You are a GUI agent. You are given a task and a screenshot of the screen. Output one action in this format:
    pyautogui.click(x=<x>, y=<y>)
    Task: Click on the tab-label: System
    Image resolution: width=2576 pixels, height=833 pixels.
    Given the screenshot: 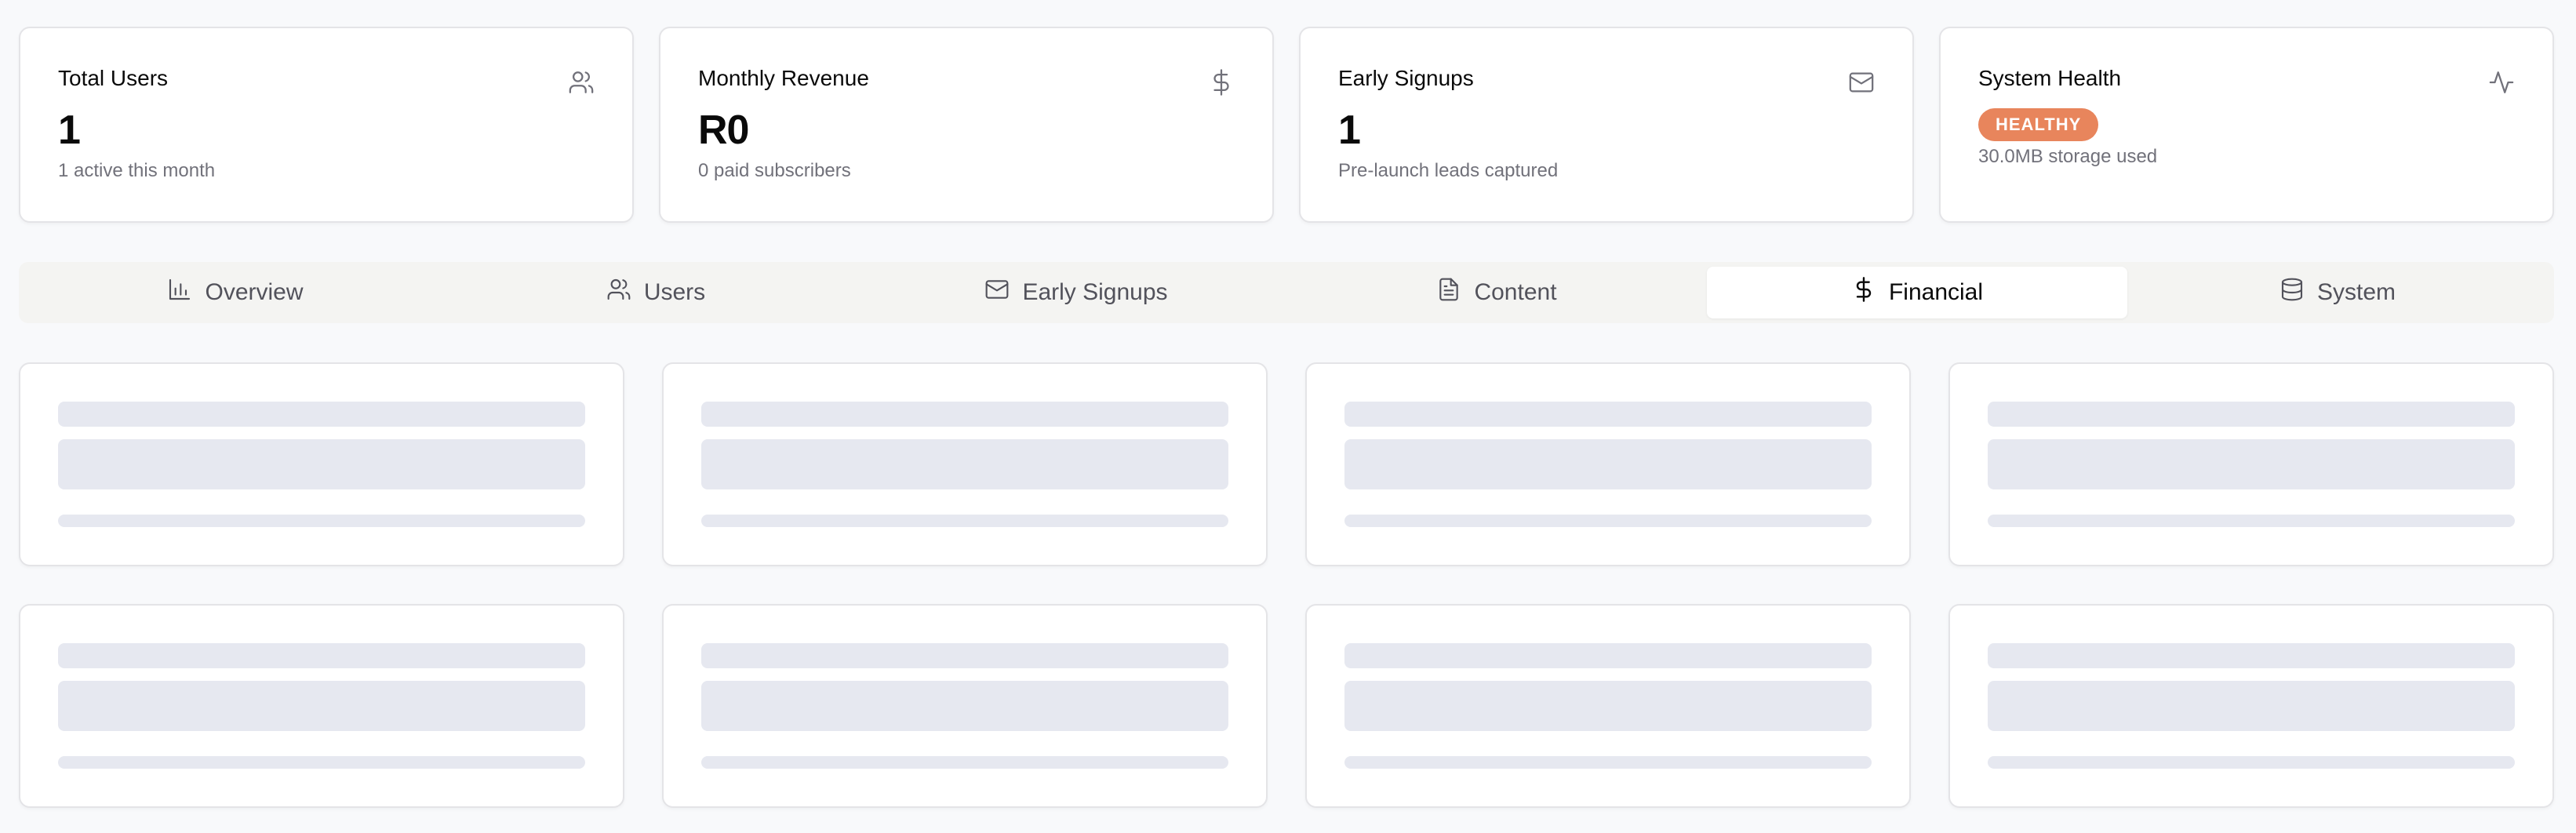 What is the action you would take?
    pyautogui.click(x=2356, y=292)
    